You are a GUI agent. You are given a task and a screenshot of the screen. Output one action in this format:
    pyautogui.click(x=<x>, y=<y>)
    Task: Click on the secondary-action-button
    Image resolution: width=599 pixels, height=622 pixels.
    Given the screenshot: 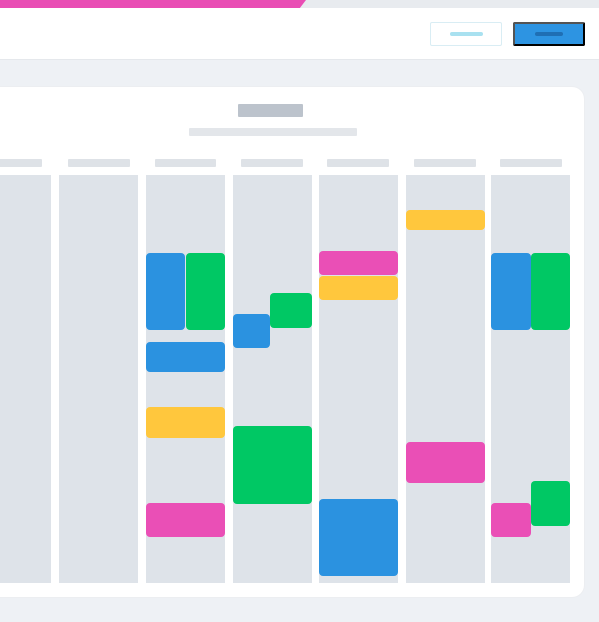 What is the action you would take?
    pyautogui.click(x=466, y=34)
    